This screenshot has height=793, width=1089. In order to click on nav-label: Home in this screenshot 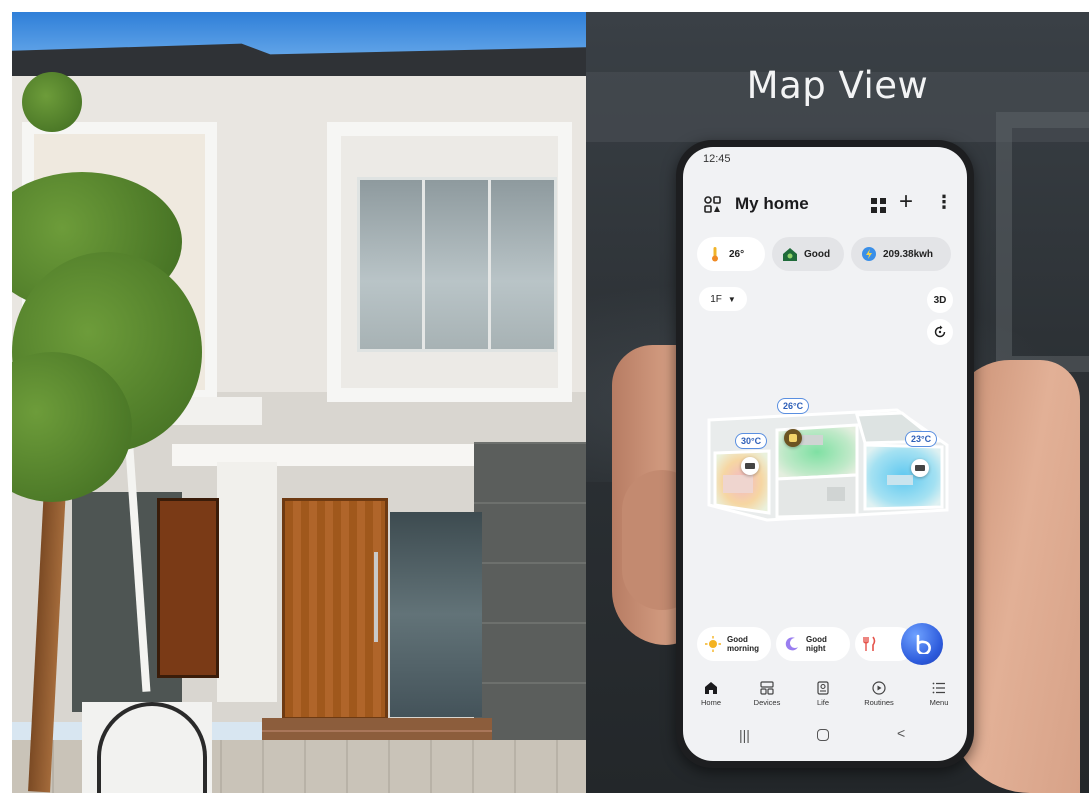, I will do `click(710, 702)`.